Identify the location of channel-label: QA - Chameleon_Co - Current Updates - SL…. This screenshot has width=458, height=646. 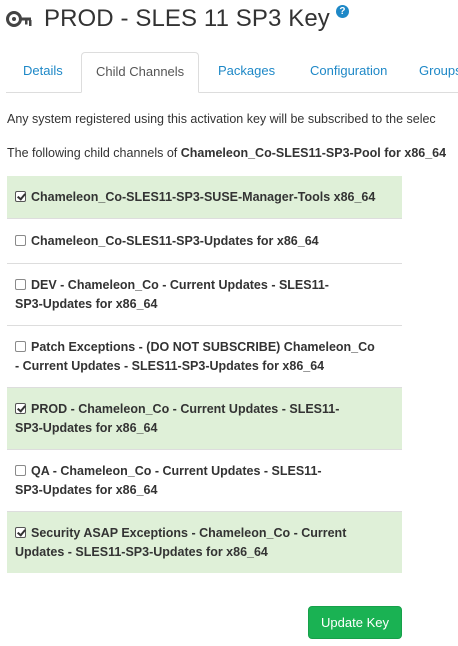
(176, 471).